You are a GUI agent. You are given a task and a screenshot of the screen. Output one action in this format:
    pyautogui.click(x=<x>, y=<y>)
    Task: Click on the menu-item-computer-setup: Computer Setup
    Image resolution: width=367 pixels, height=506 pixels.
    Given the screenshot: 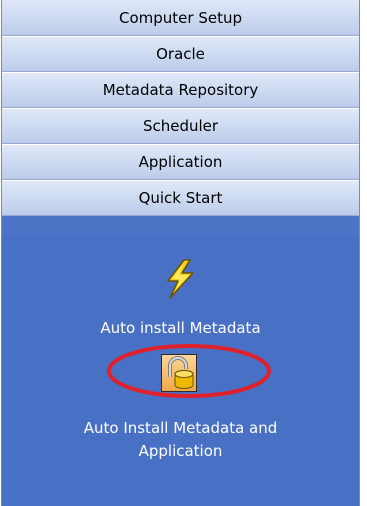 What is the action you would take?
    pyautogui.click(x=180, y=18)
    